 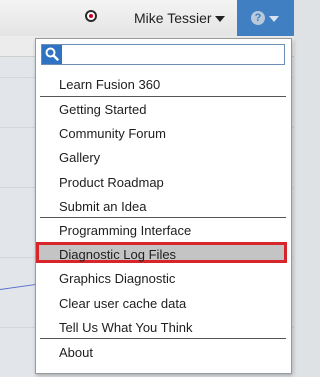 What do you see at coordinates (76, 353) in the screenshot?
I see `menu-item-about: About` at bounding box center [76, 353].